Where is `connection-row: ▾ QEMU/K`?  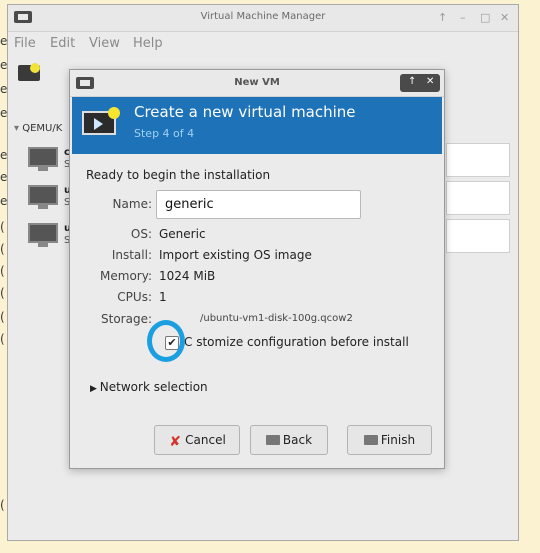 connection-row: ▾ QEMU/K is located at coordinates (38, 128).